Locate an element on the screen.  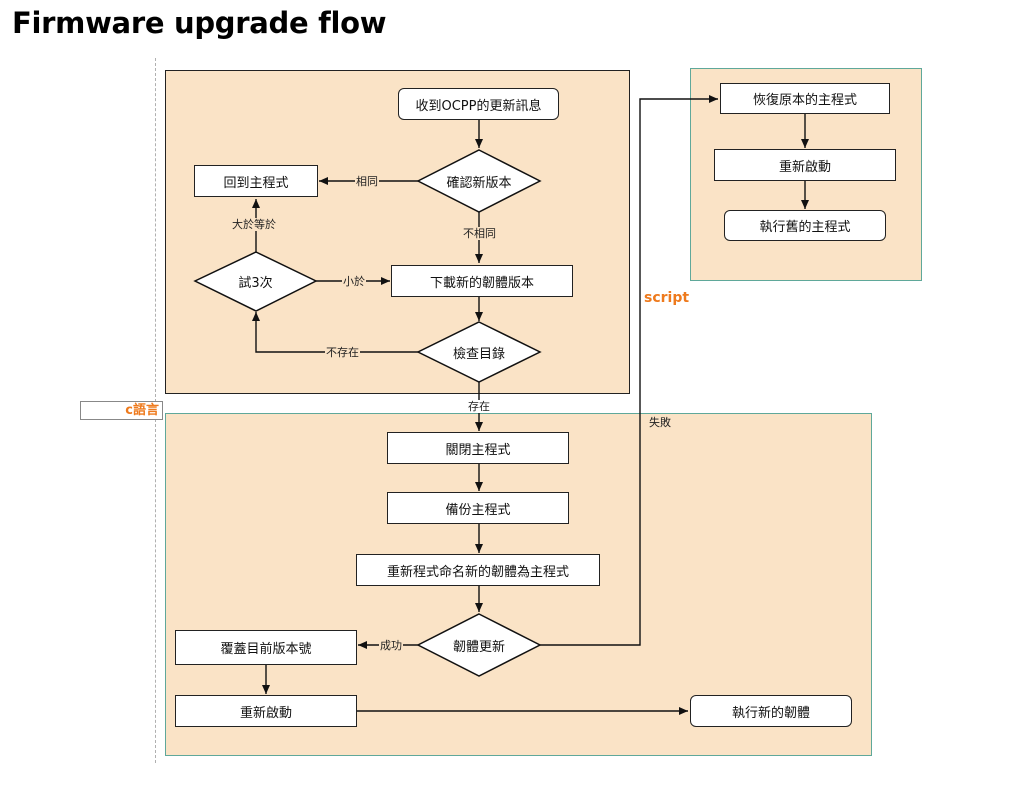
confirm-version-label: 確認新版本 is located at coordinates (479, 183).